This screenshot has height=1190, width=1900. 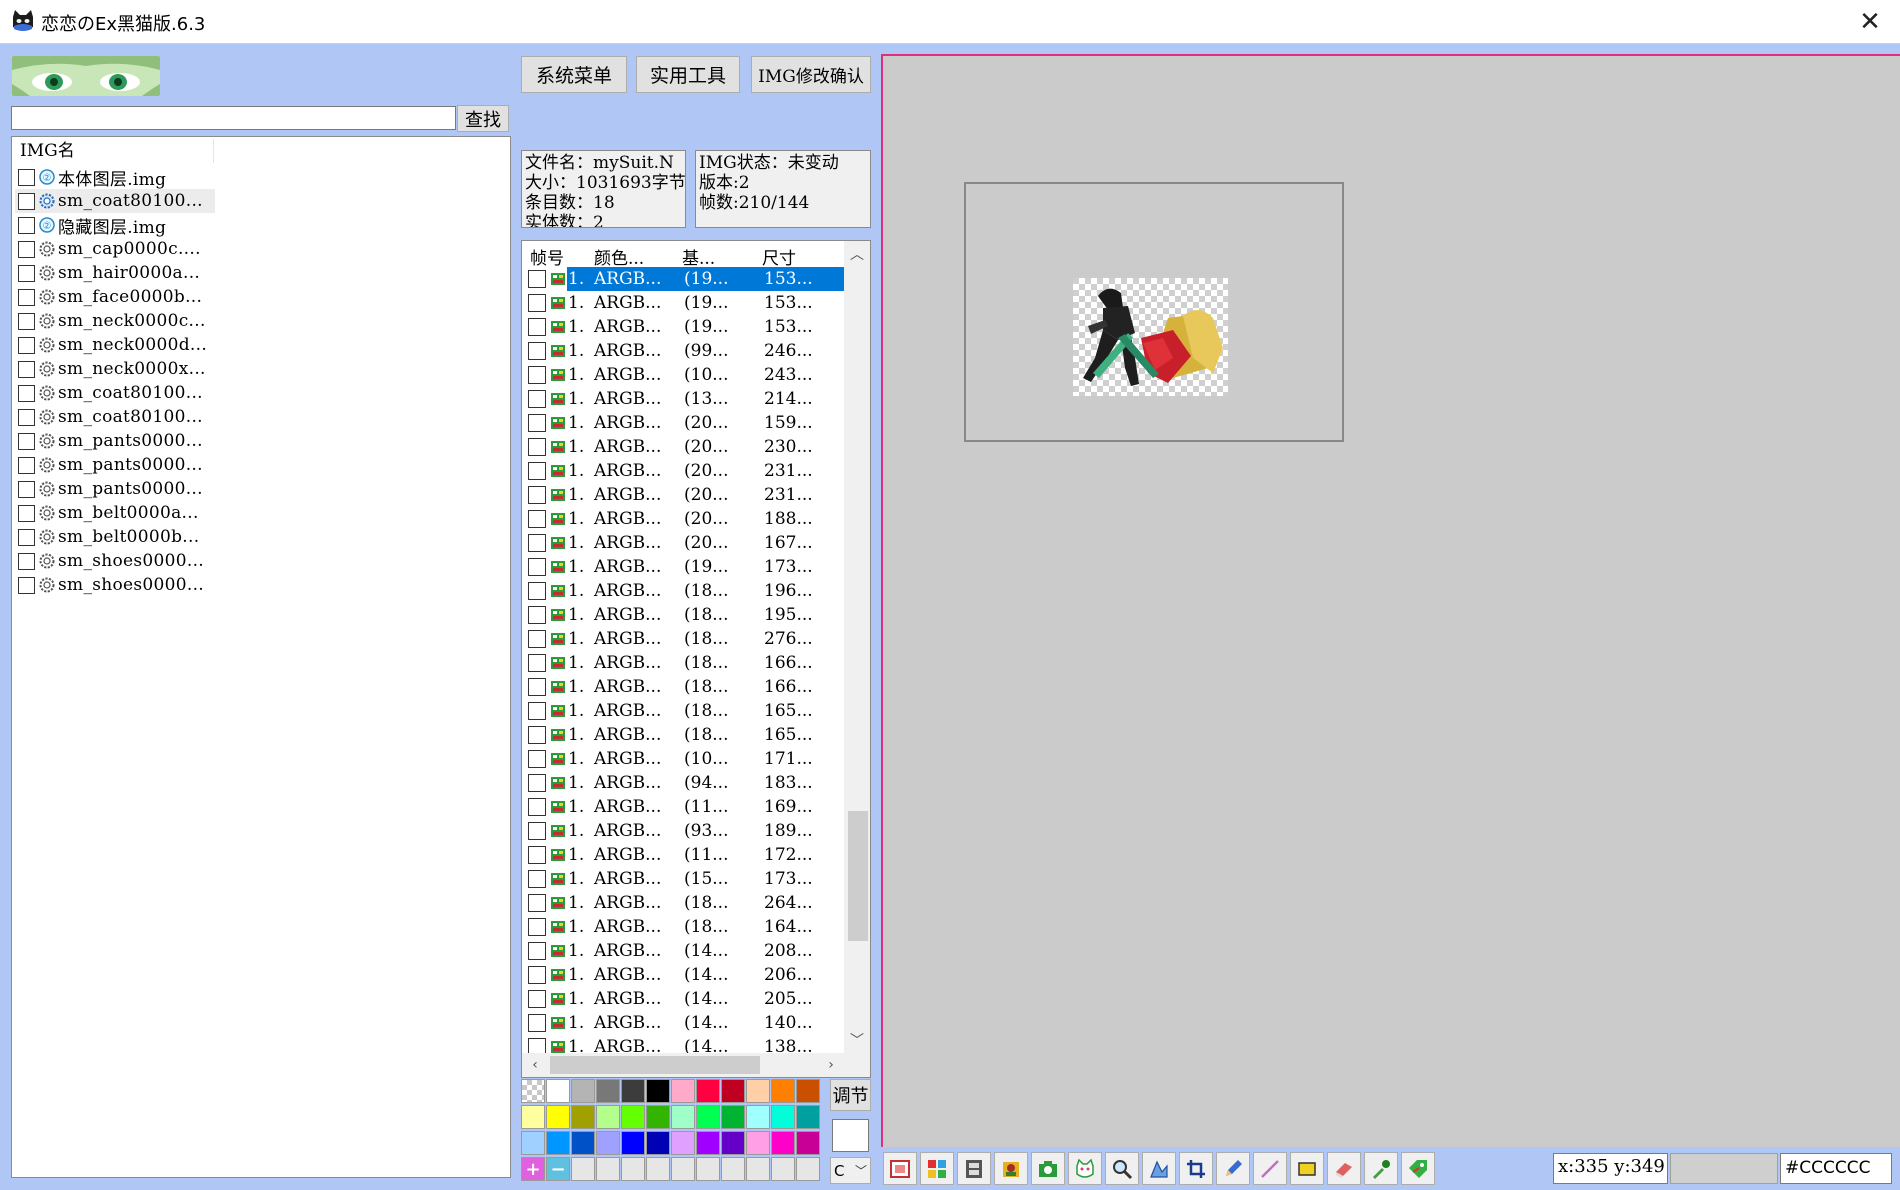 What do you see at coordinates (547, 256) in the screenshot?
I see `col-frame-id: 帧号` at bounding box center [547, 256].